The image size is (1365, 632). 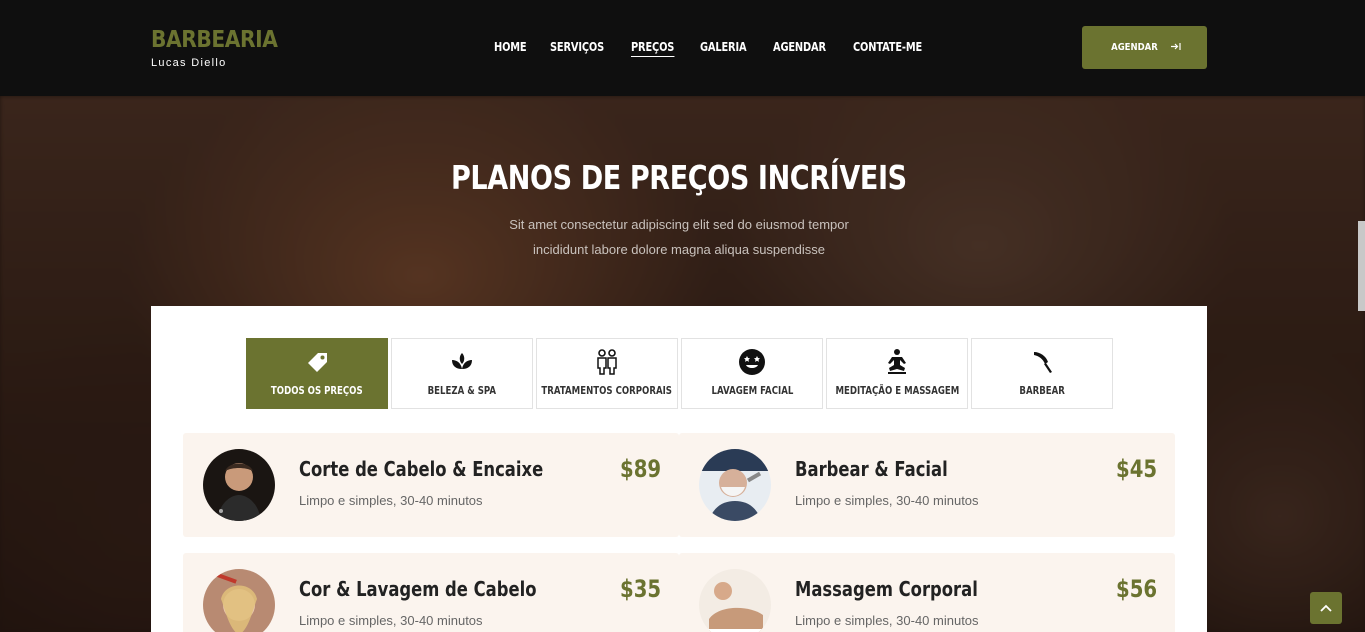 I want to click on agendar-button: AGENDAR, so click(x=1144, y=47).